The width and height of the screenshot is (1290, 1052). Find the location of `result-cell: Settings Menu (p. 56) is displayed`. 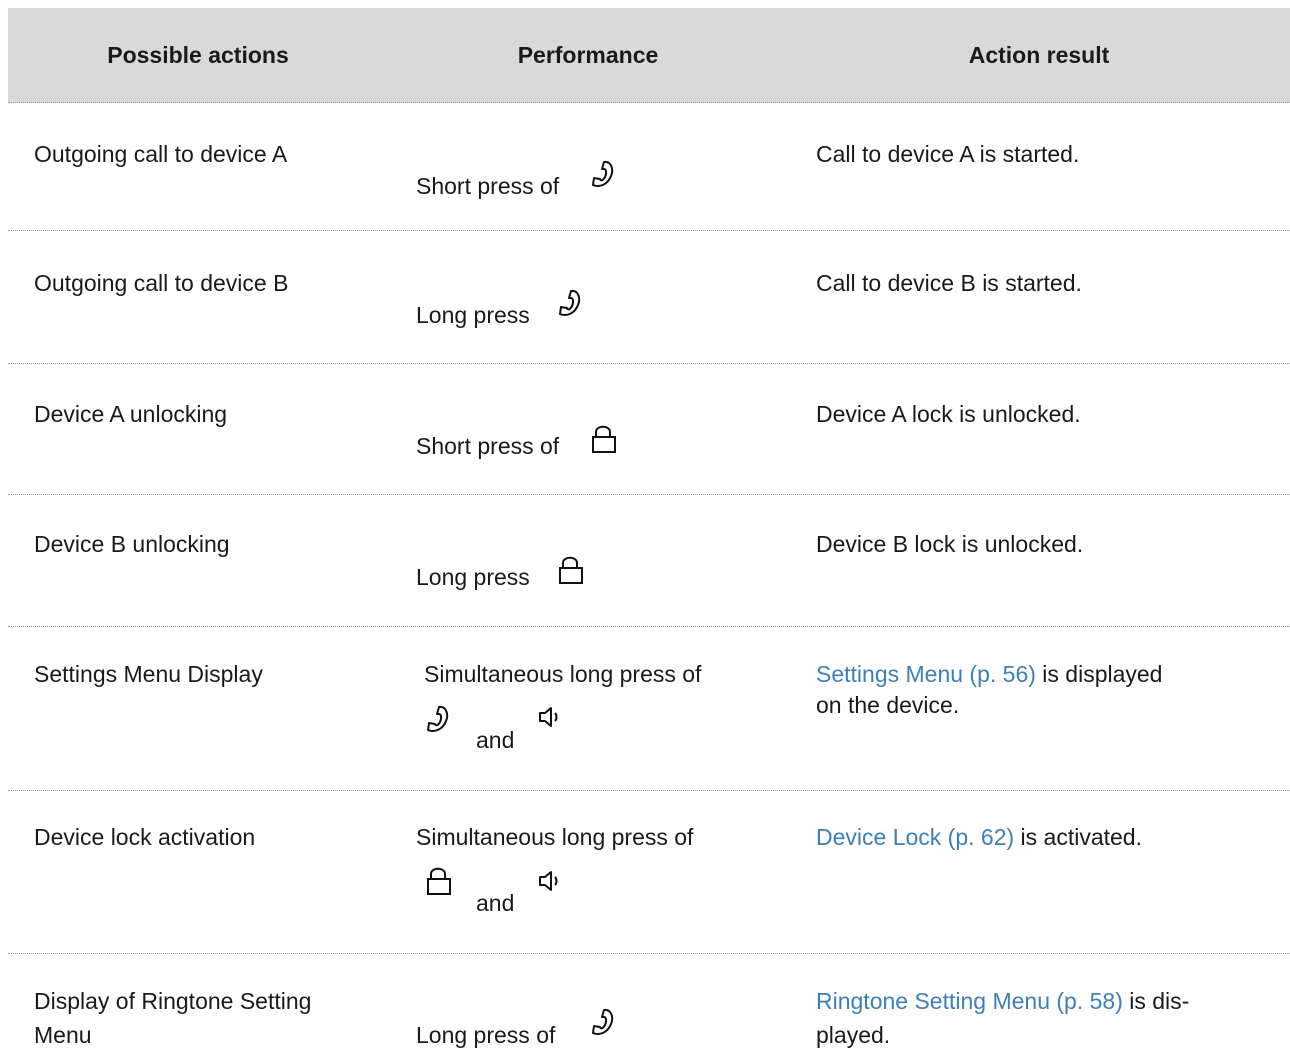

result-cell: Settings Menu (p. 56) is displayed is located at coordinates (989, 674).